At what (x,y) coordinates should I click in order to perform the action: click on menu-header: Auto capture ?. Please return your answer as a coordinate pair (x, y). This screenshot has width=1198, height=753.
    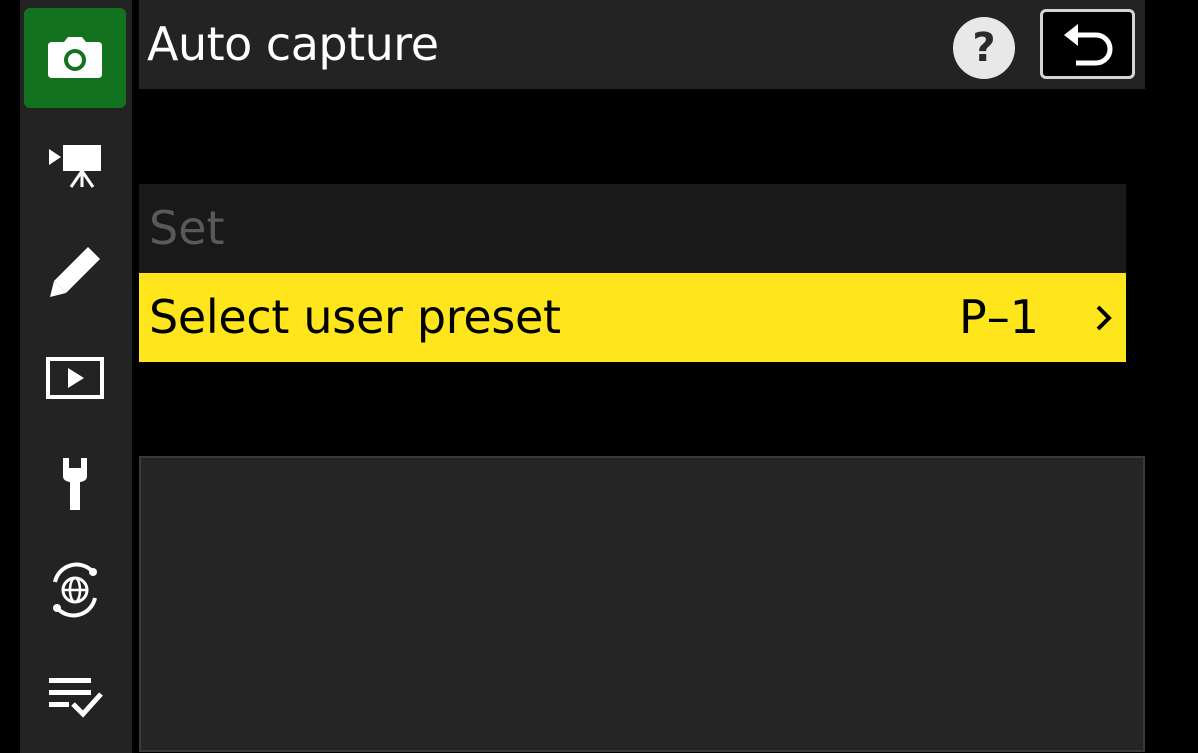
    Looking at the image, I should click on (642, 44).